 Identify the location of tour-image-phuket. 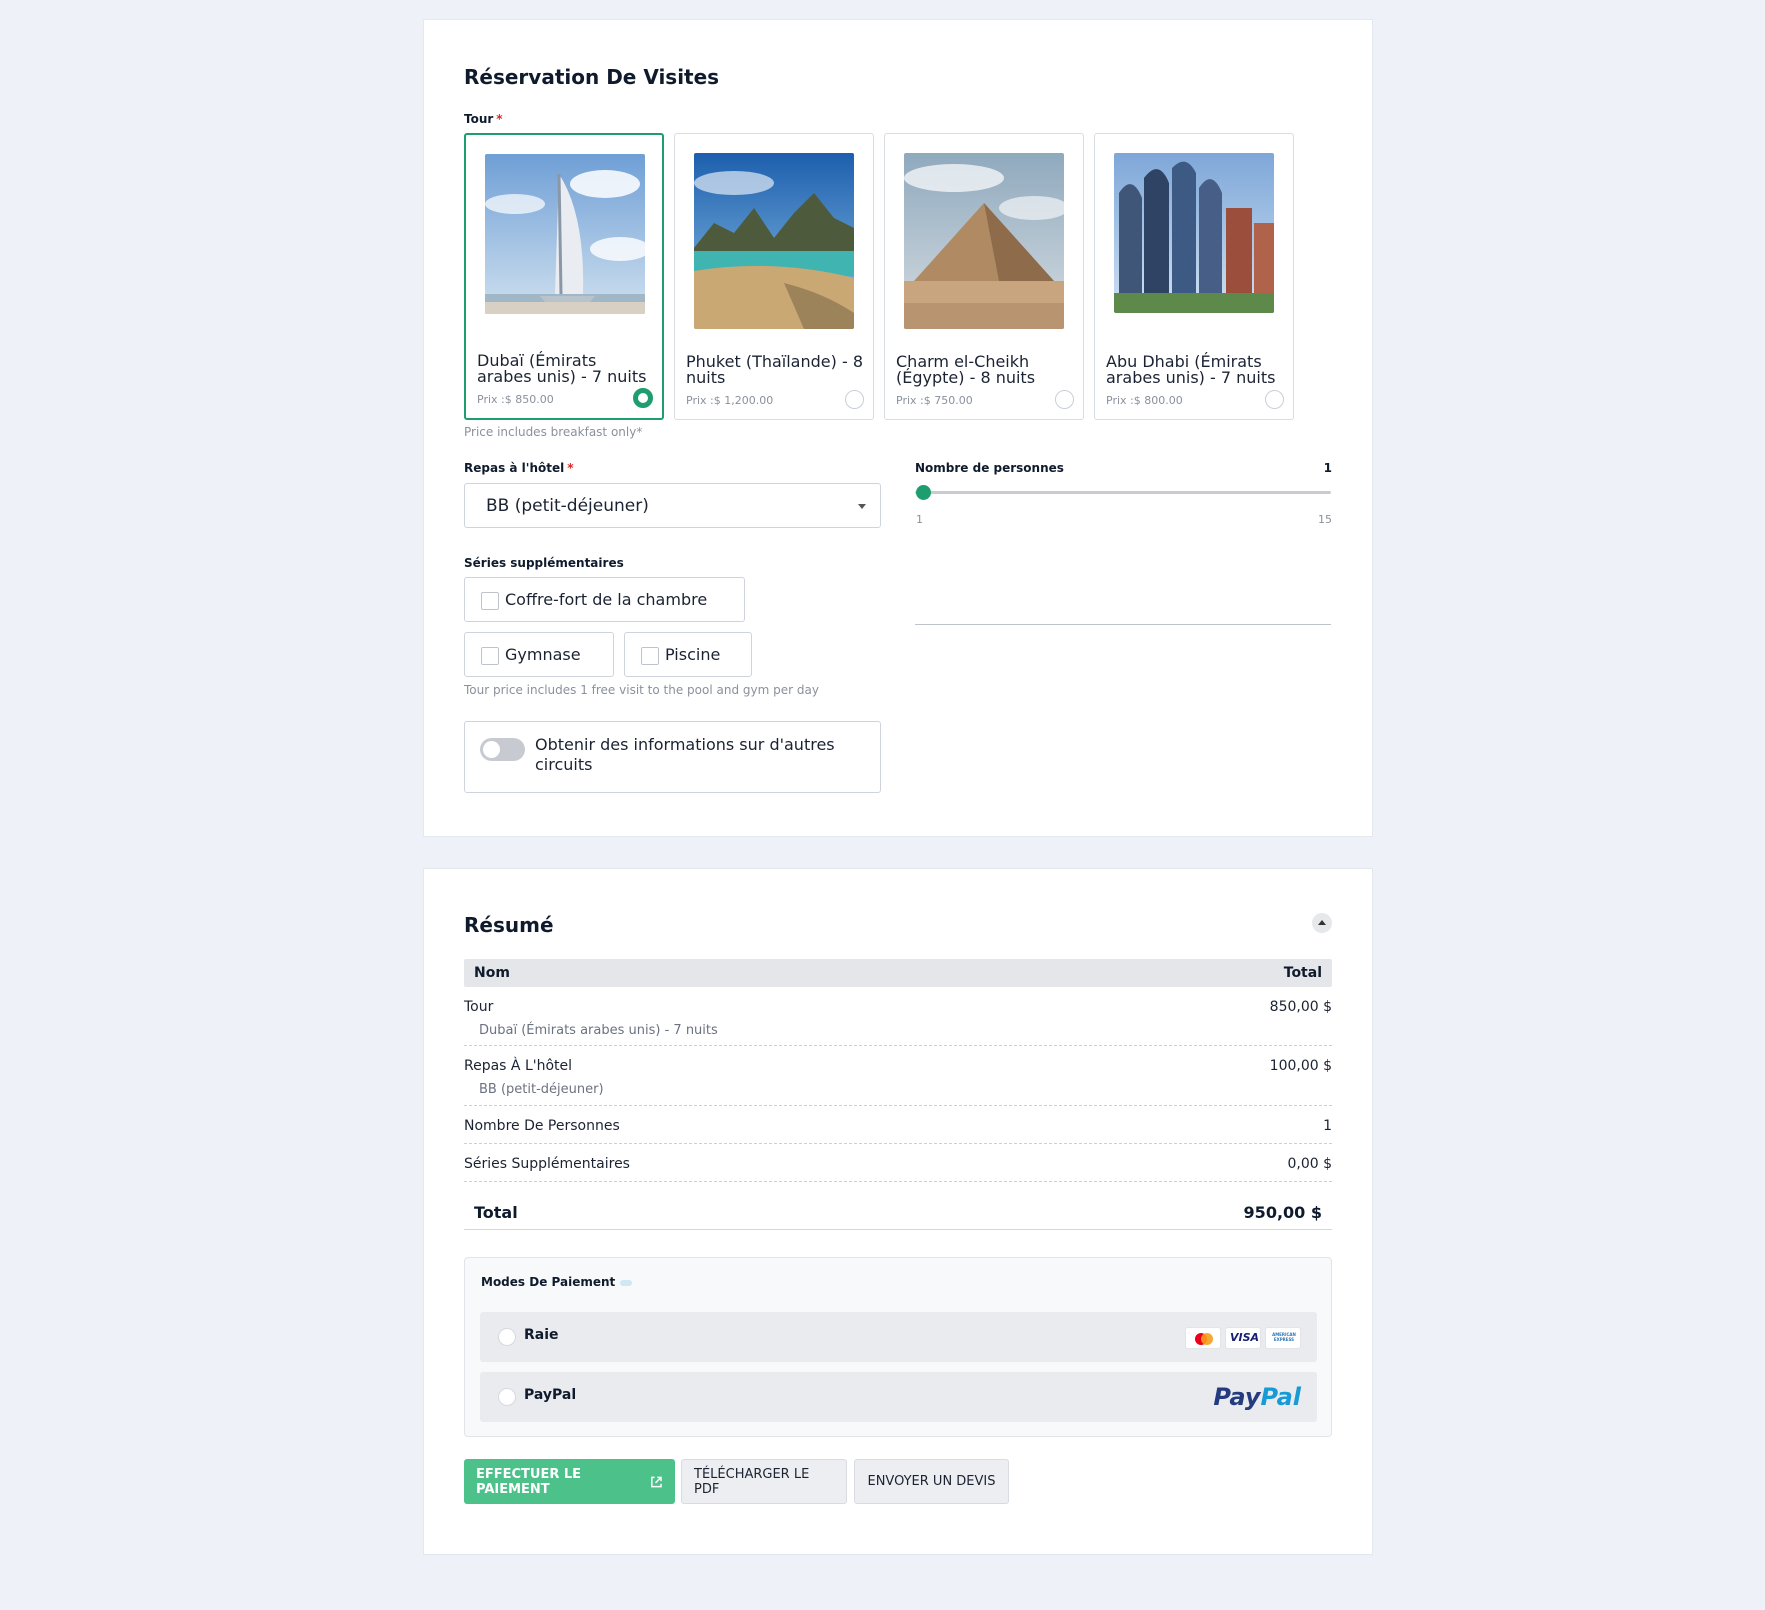
(774, 241).